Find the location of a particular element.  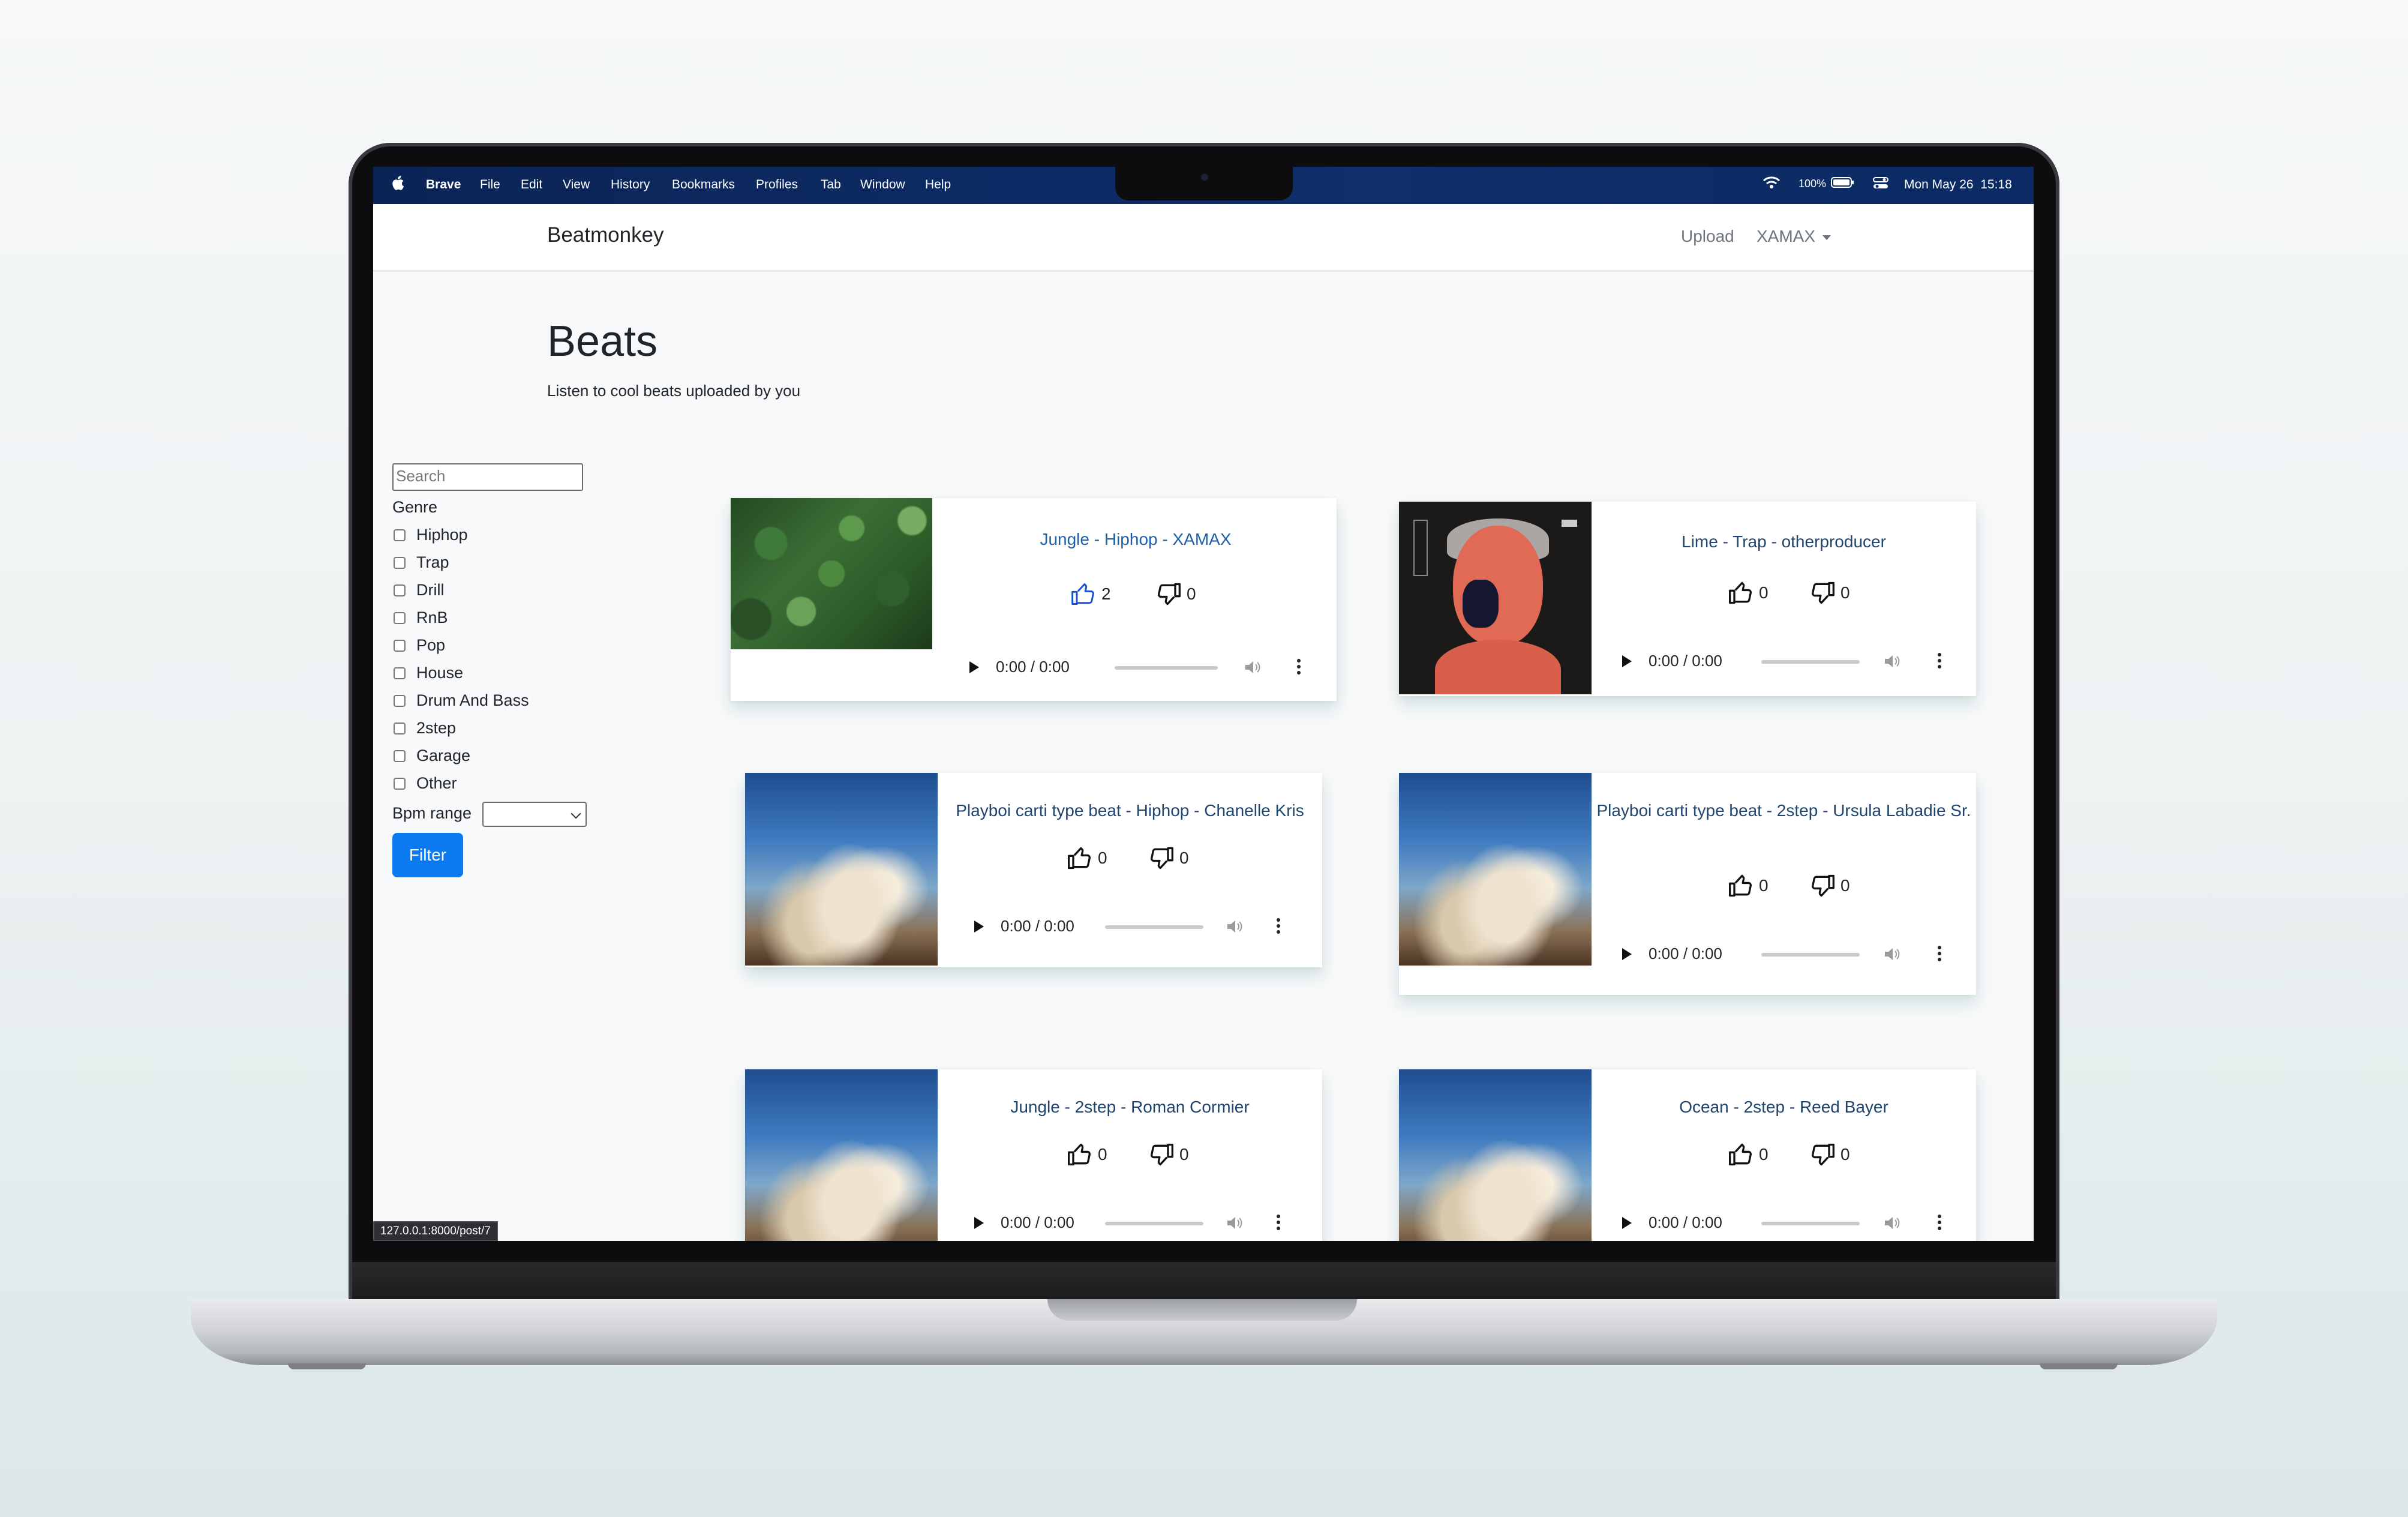

menu-item-tab: Tab is located at coordinates (831, 185).